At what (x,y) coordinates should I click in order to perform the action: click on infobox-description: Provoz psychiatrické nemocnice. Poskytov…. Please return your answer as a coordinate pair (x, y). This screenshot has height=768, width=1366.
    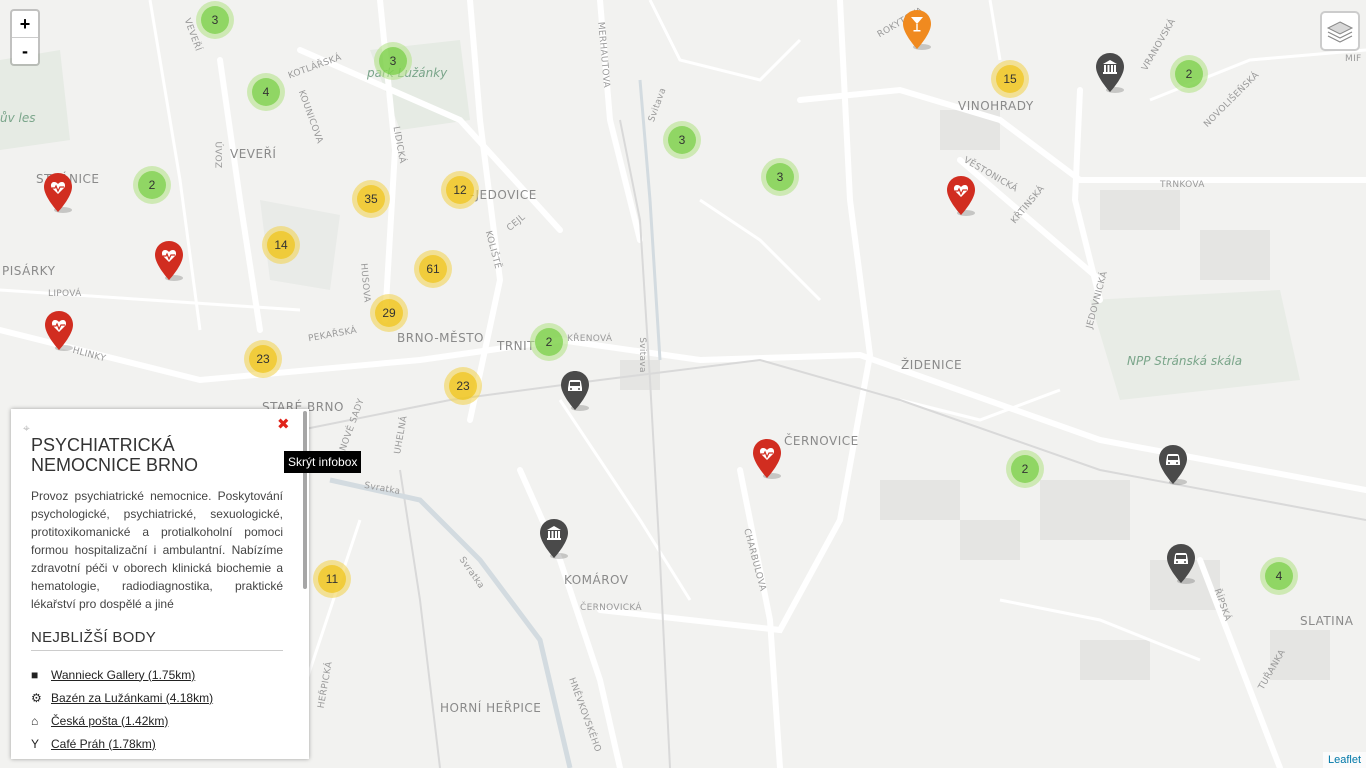
    Looking at the image, I should click on (157, 550).